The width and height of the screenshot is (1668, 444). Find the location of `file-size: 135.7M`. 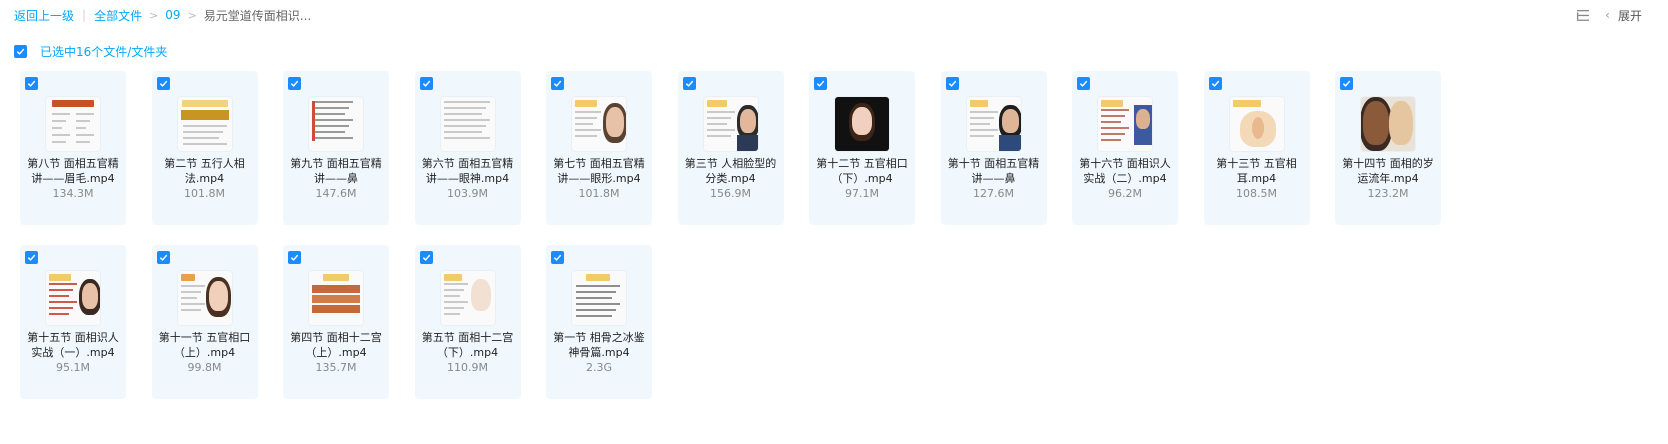

file-size: 135.7M is located at coordinates (336, 367).